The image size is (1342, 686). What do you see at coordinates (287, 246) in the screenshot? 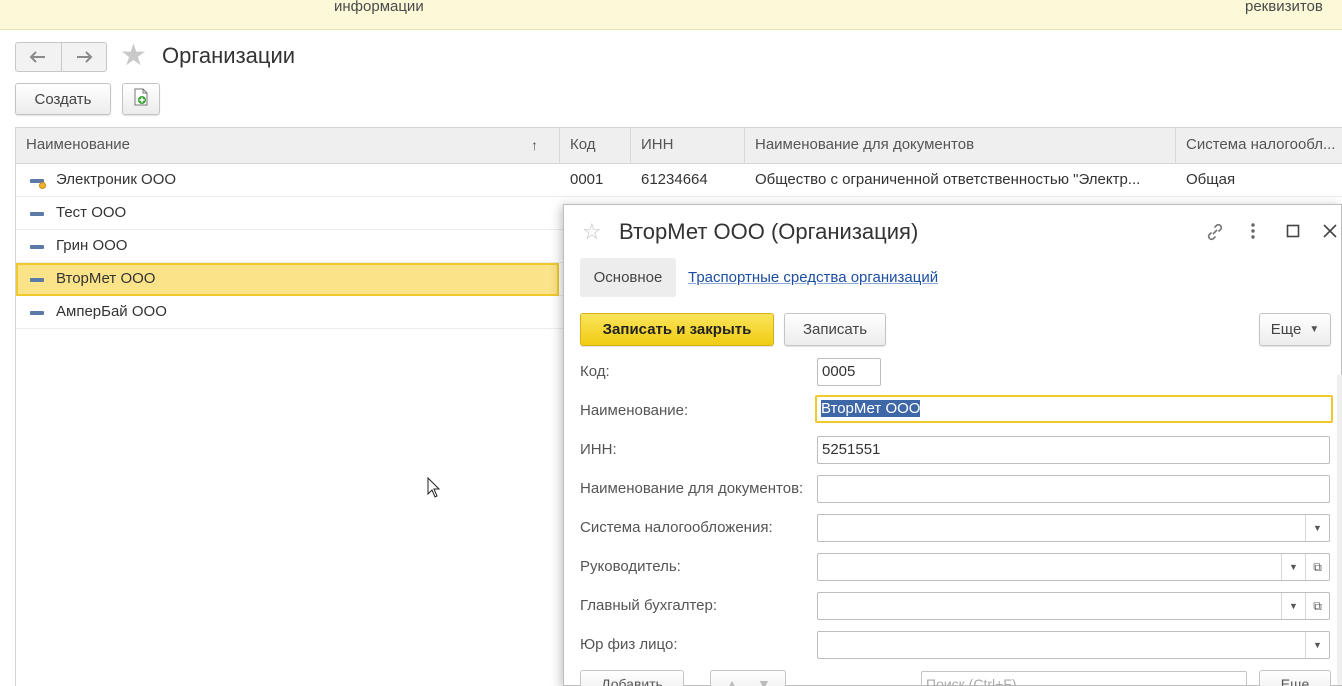
I see `row-name-cell: Грин ООО` at bounding box center [287, 246].